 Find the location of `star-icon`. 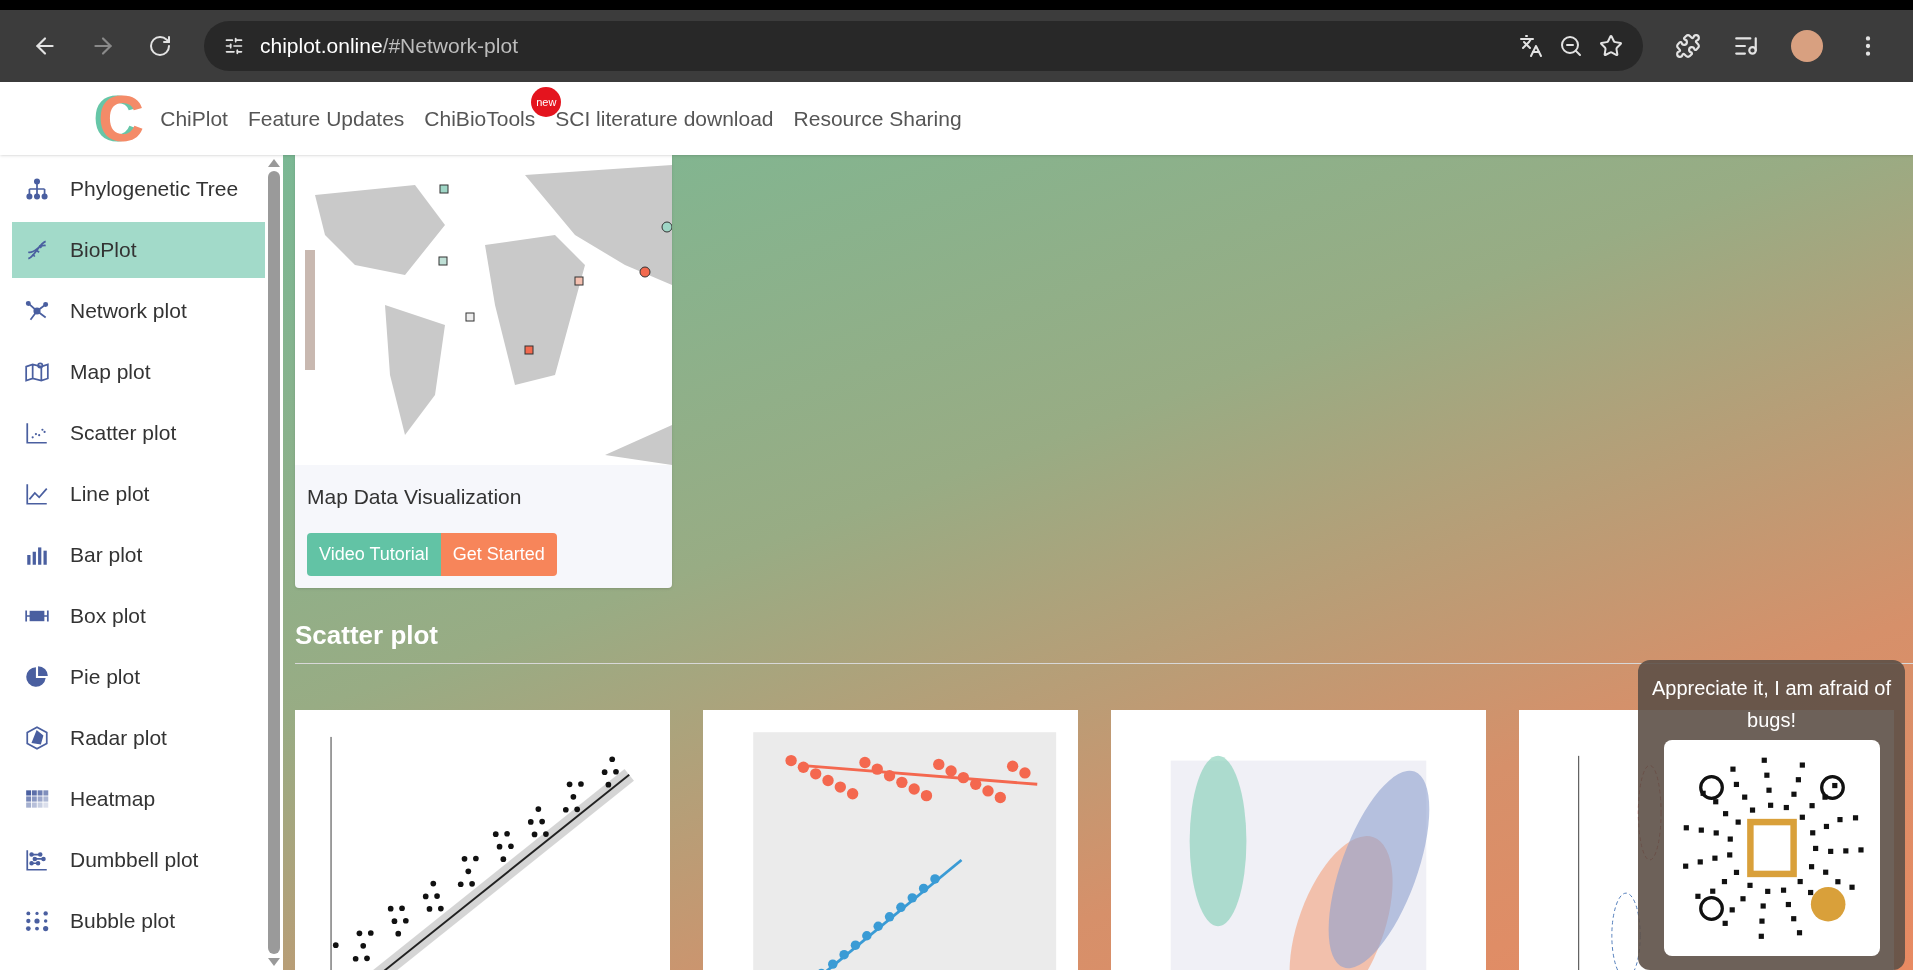

star-icon is located at coordinates (1611, 46).